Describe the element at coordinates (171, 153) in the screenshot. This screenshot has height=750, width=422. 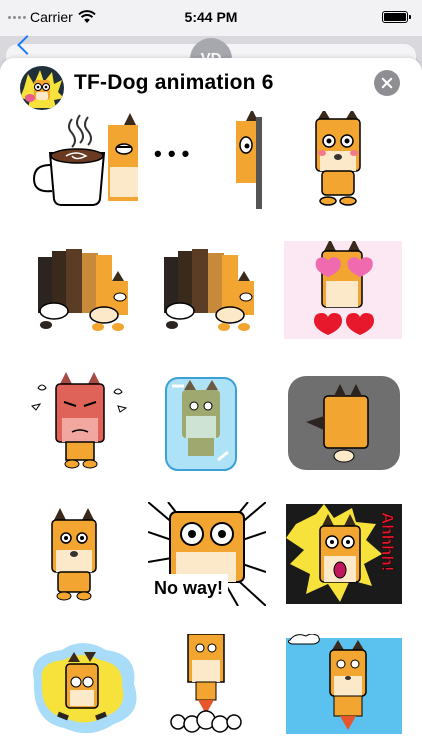
I see `sticker-dots-text: • • •` at that location.